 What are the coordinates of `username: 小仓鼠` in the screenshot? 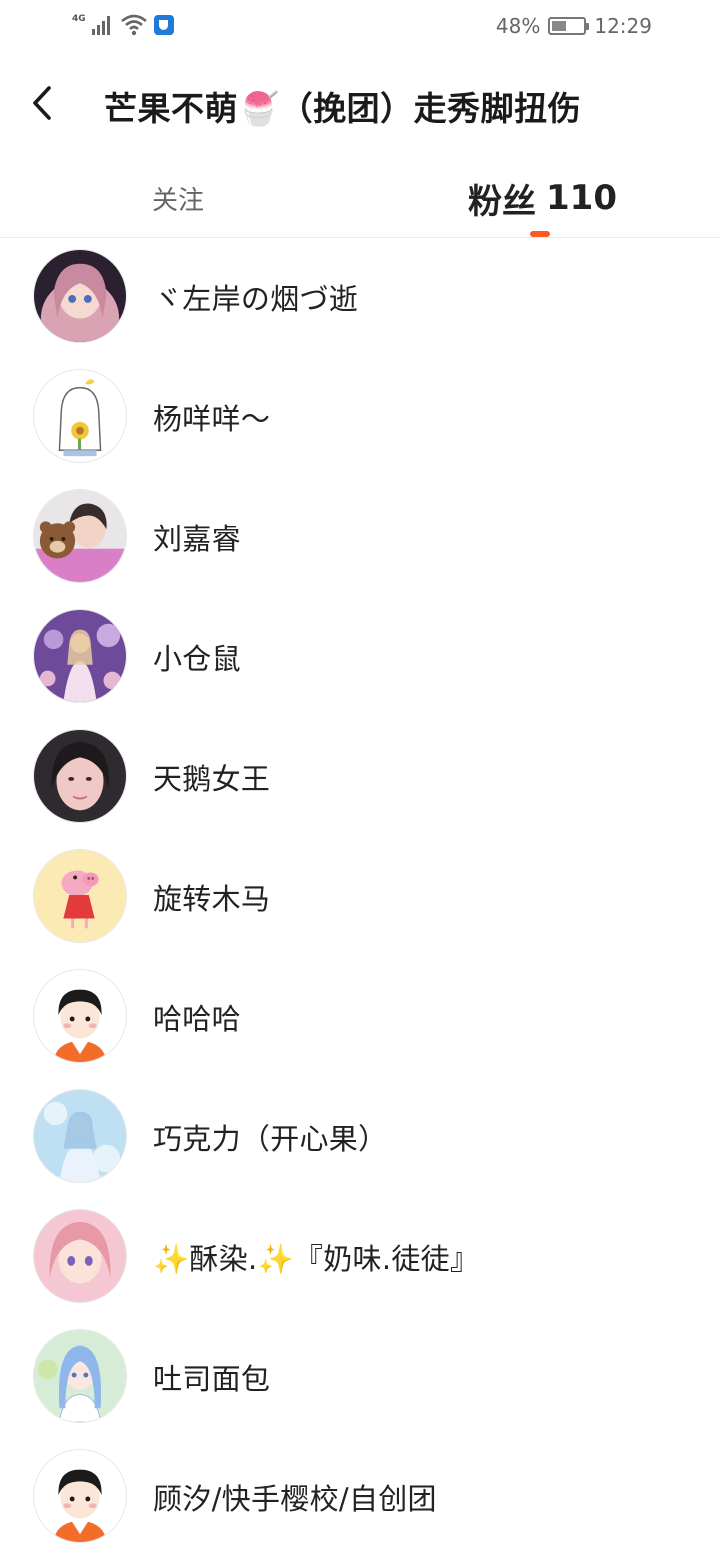 It's located at (197, 657).